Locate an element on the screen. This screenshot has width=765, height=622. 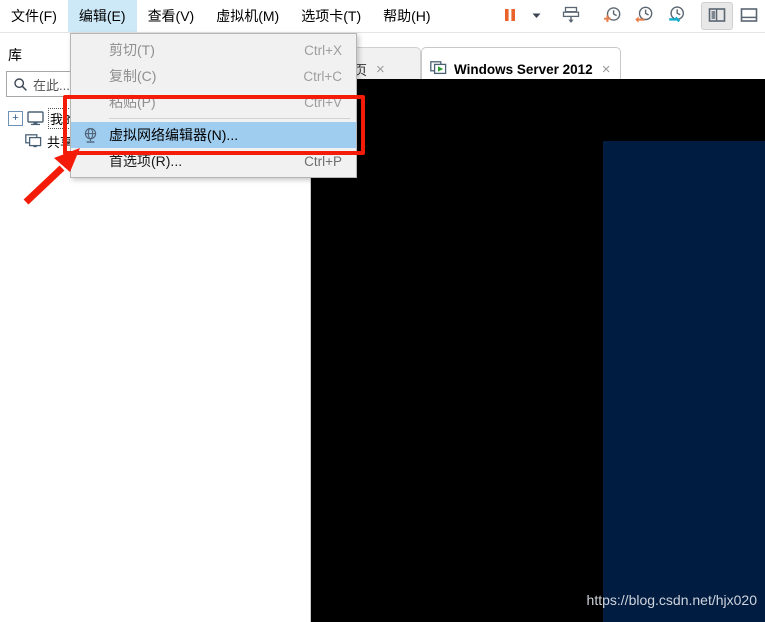
menu-vm: 虚拟机(M) is located at coordinates (247, 16).